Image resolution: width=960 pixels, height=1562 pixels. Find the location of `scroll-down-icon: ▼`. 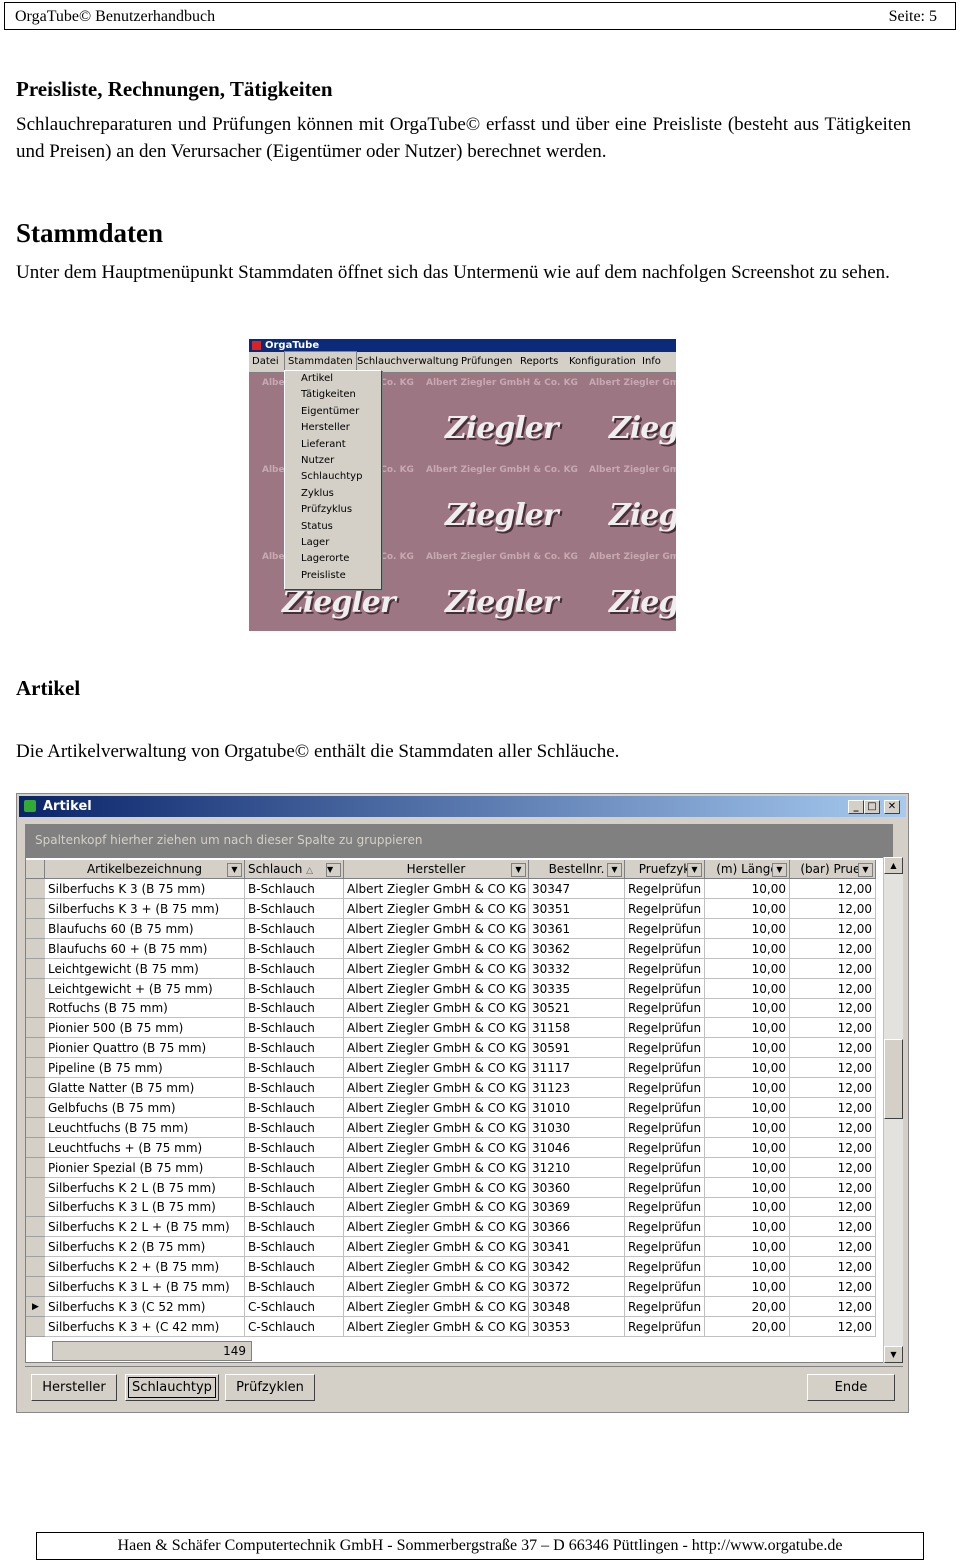

scroll-down-icon: ▼ is located at coordinates (893, 1354).